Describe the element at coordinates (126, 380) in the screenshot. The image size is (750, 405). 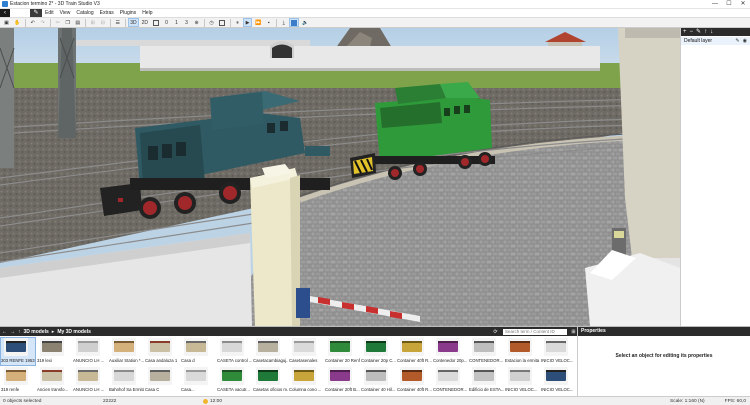
I see `model-tile: Bahnhof Sa Ermita` at that location.